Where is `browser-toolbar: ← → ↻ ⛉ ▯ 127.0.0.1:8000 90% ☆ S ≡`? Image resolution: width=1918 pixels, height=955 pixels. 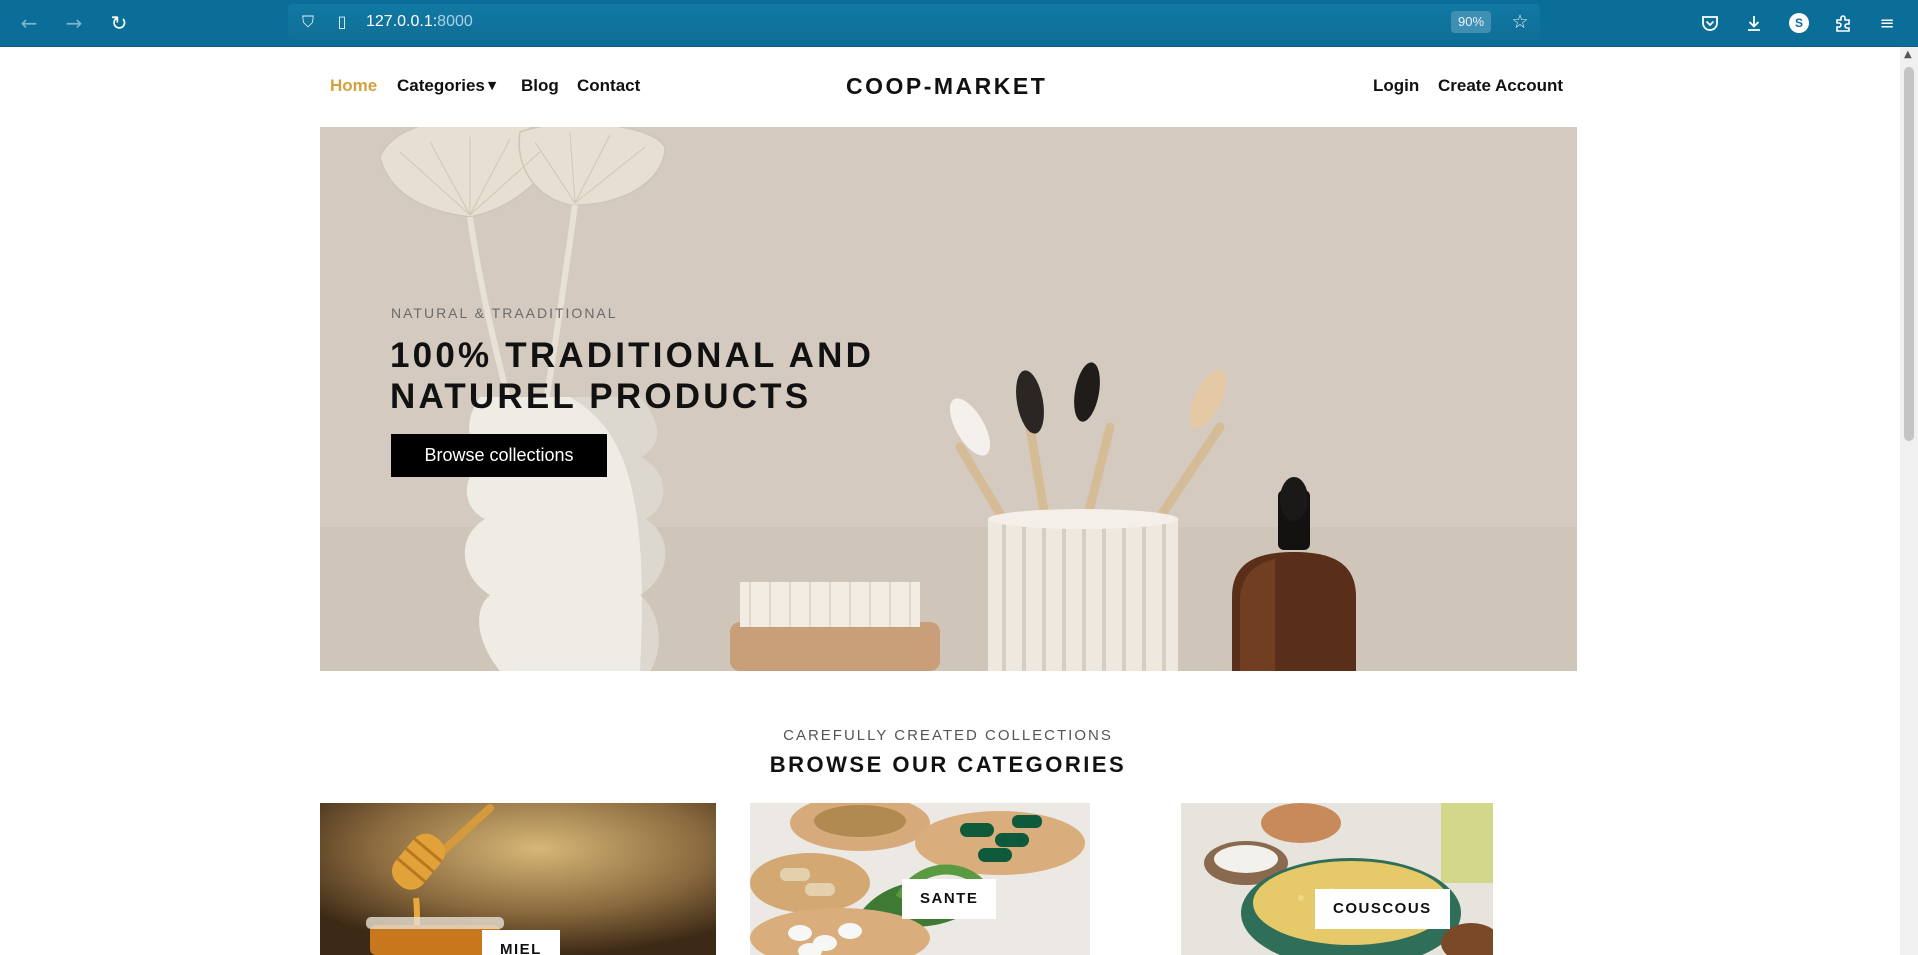 browser-toolbar: ← → ↻ ⛉ ▯ 127.0.0.1:8000 90% ☆ S ≡ is located at coordinates (959, 23).